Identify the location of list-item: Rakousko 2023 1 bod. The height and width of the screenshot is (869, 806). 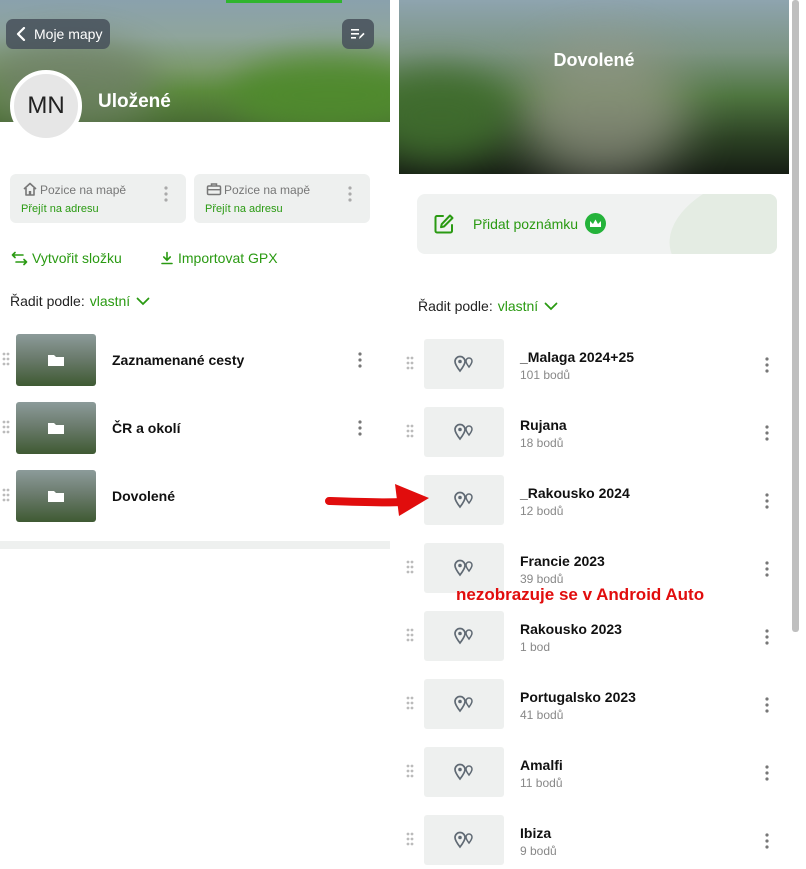
(594, 636).